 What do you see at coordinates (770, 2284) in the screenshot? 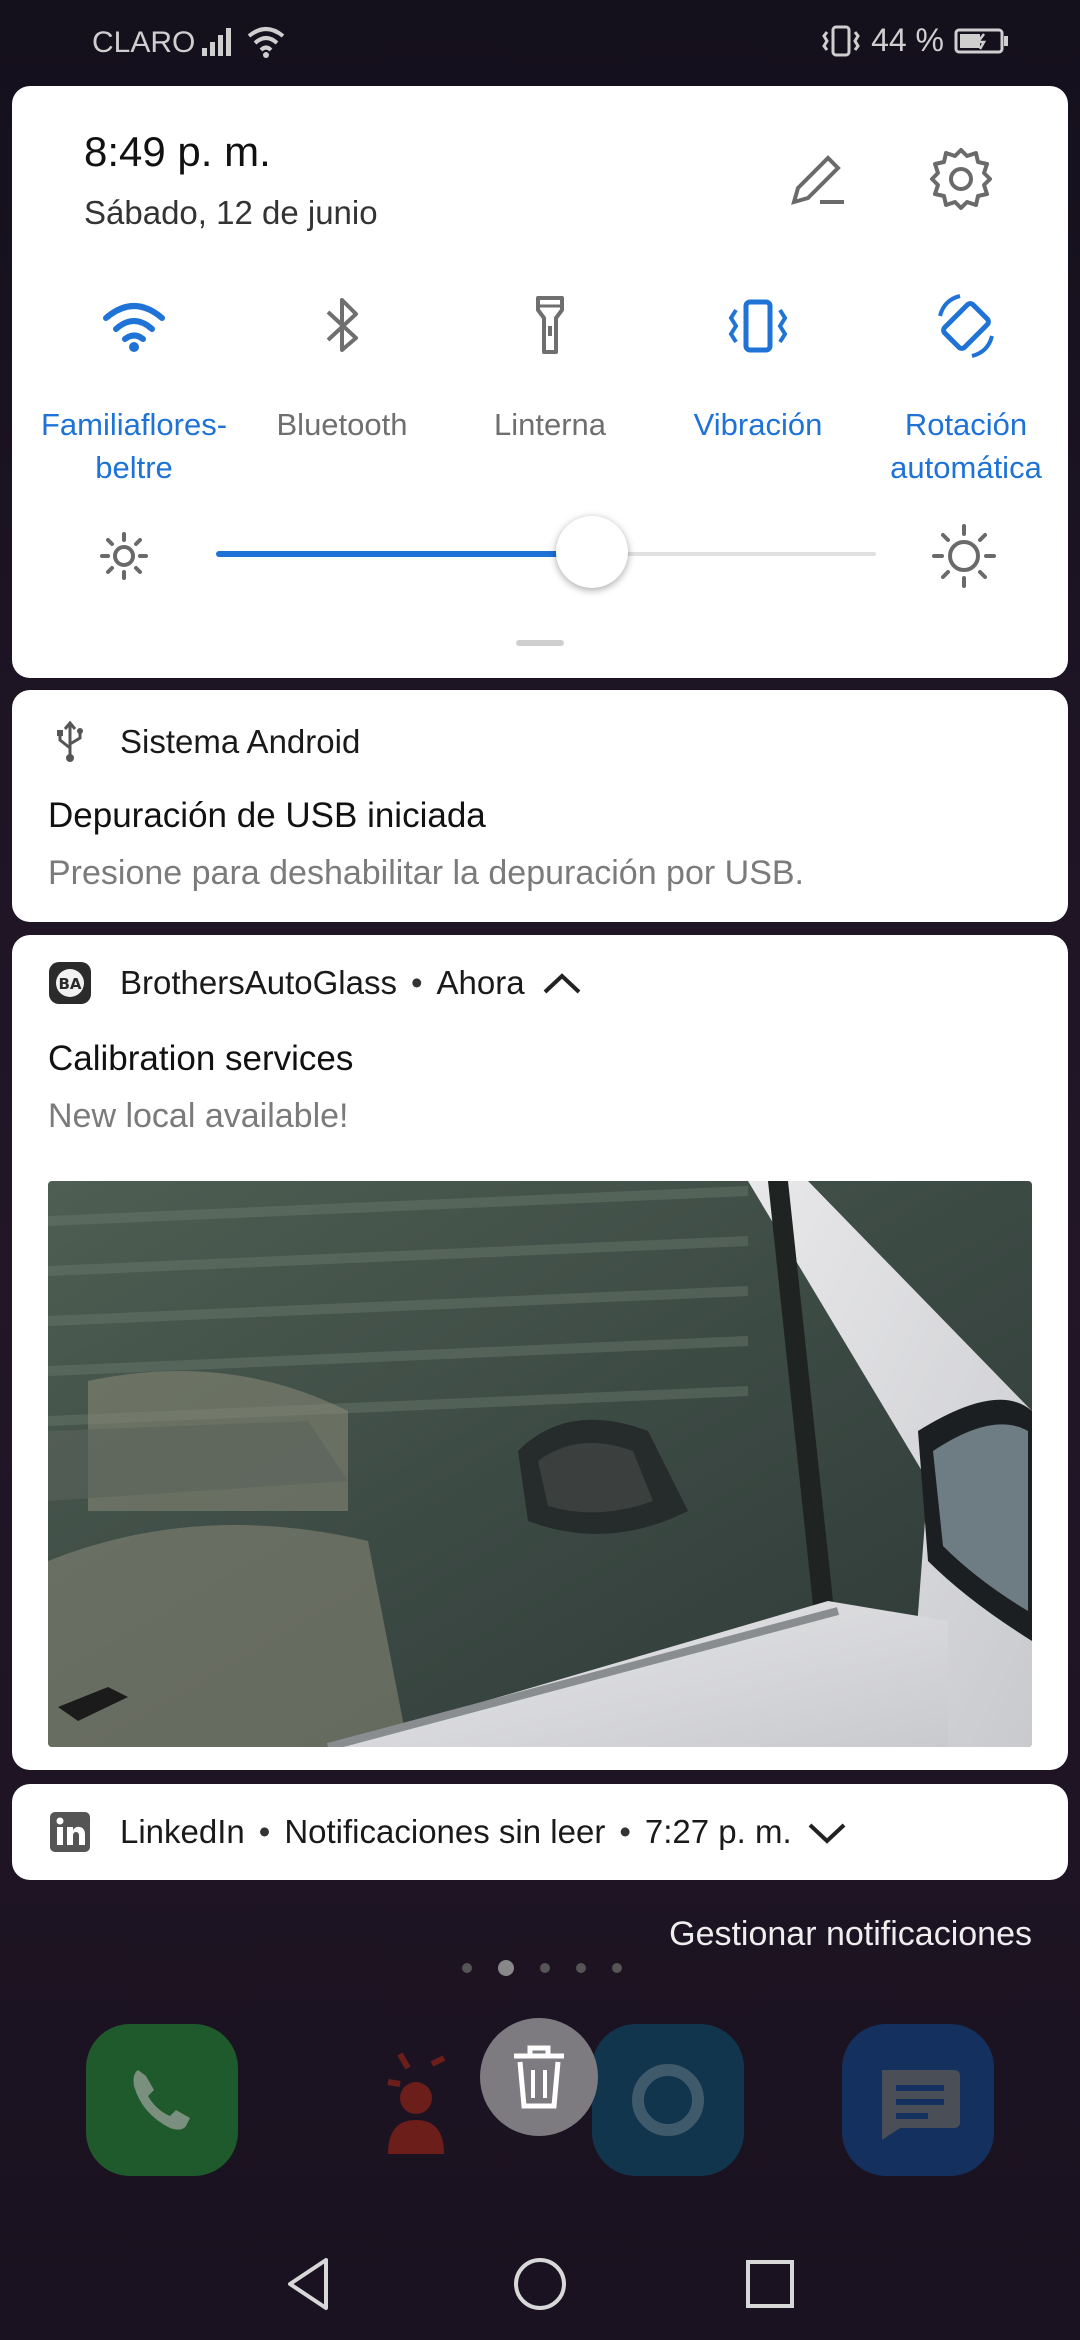
I see `recents-icon` at bounding box center [770, 2284].